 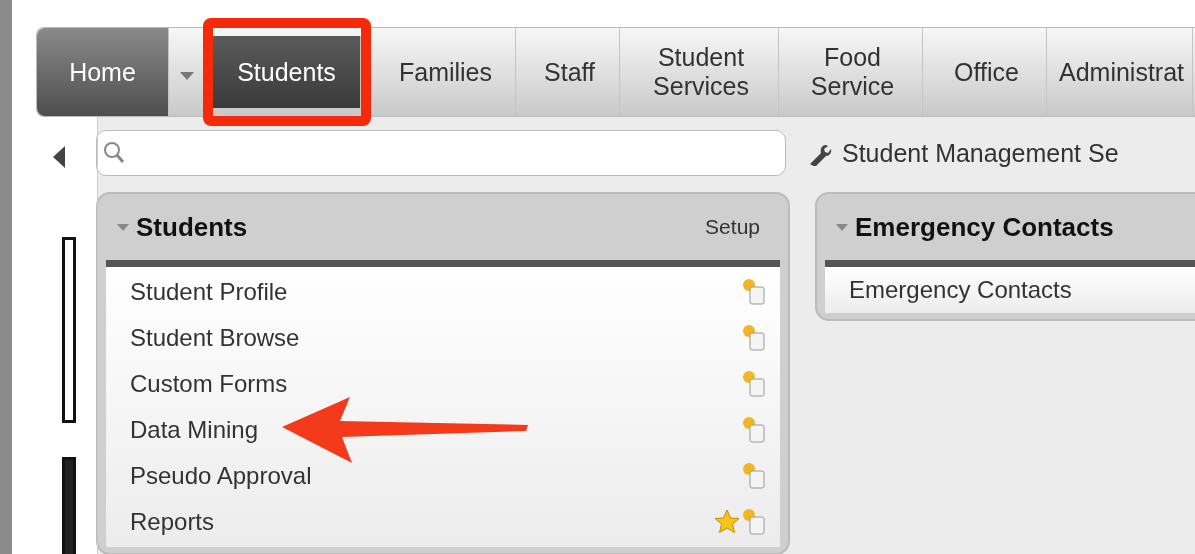 What do you see at coordinates (287, 72) in the screenshot?
I see `nav-tab: Students` at bounding box center [287, 72].